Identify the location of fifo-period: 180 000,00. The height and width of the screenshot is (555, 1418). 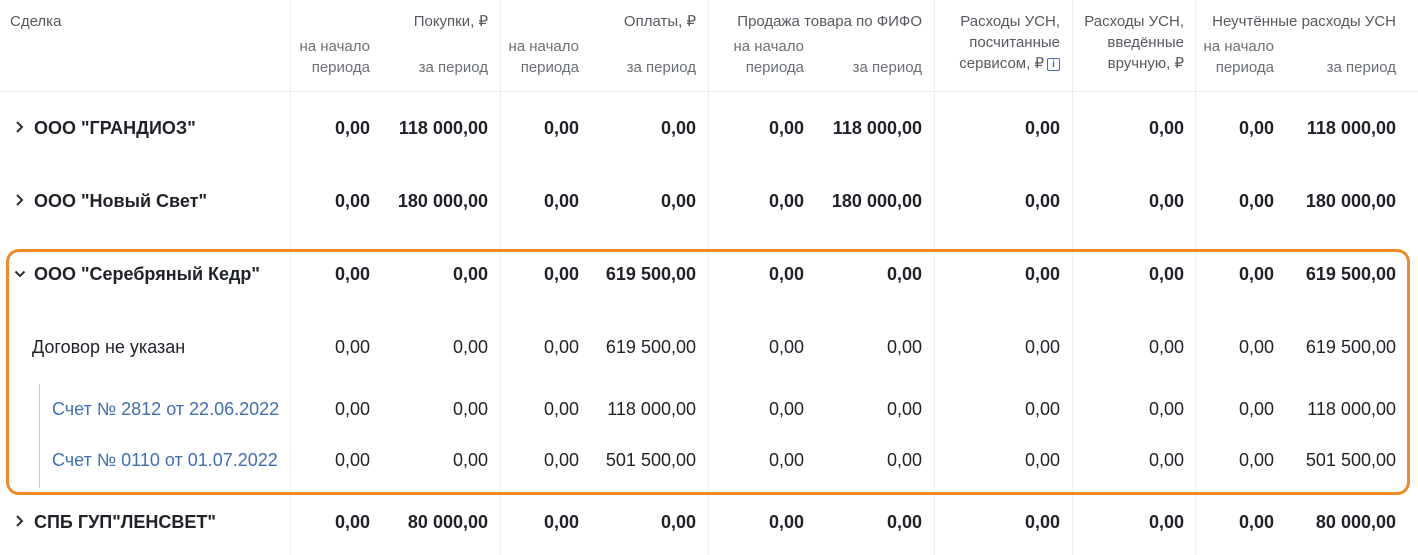
(876, 201).